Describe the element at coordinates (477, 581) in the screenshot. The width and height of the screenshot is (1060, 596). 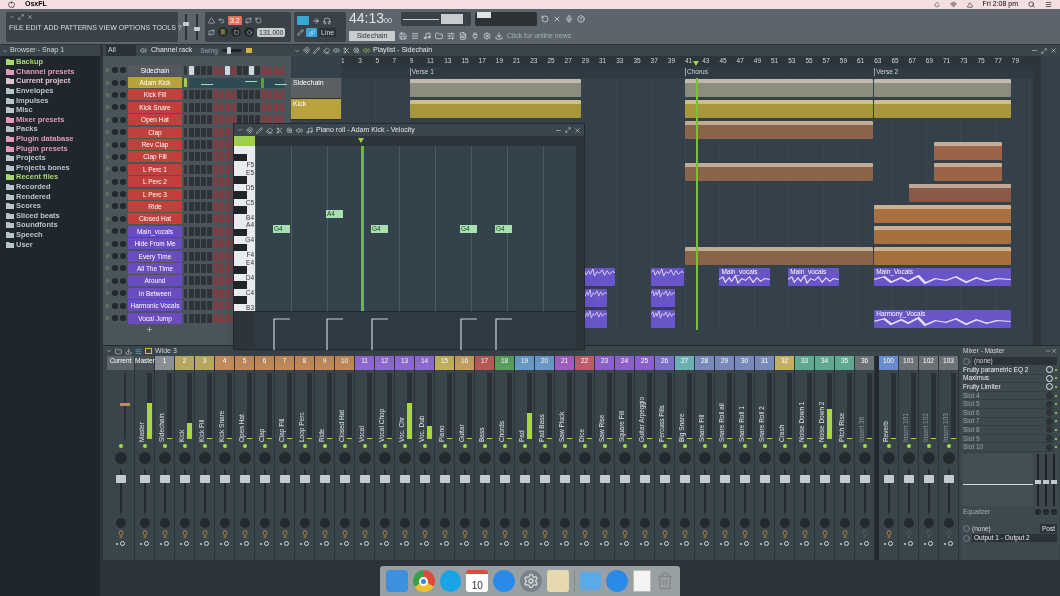
I see `calendar-icon: 10` at that location.